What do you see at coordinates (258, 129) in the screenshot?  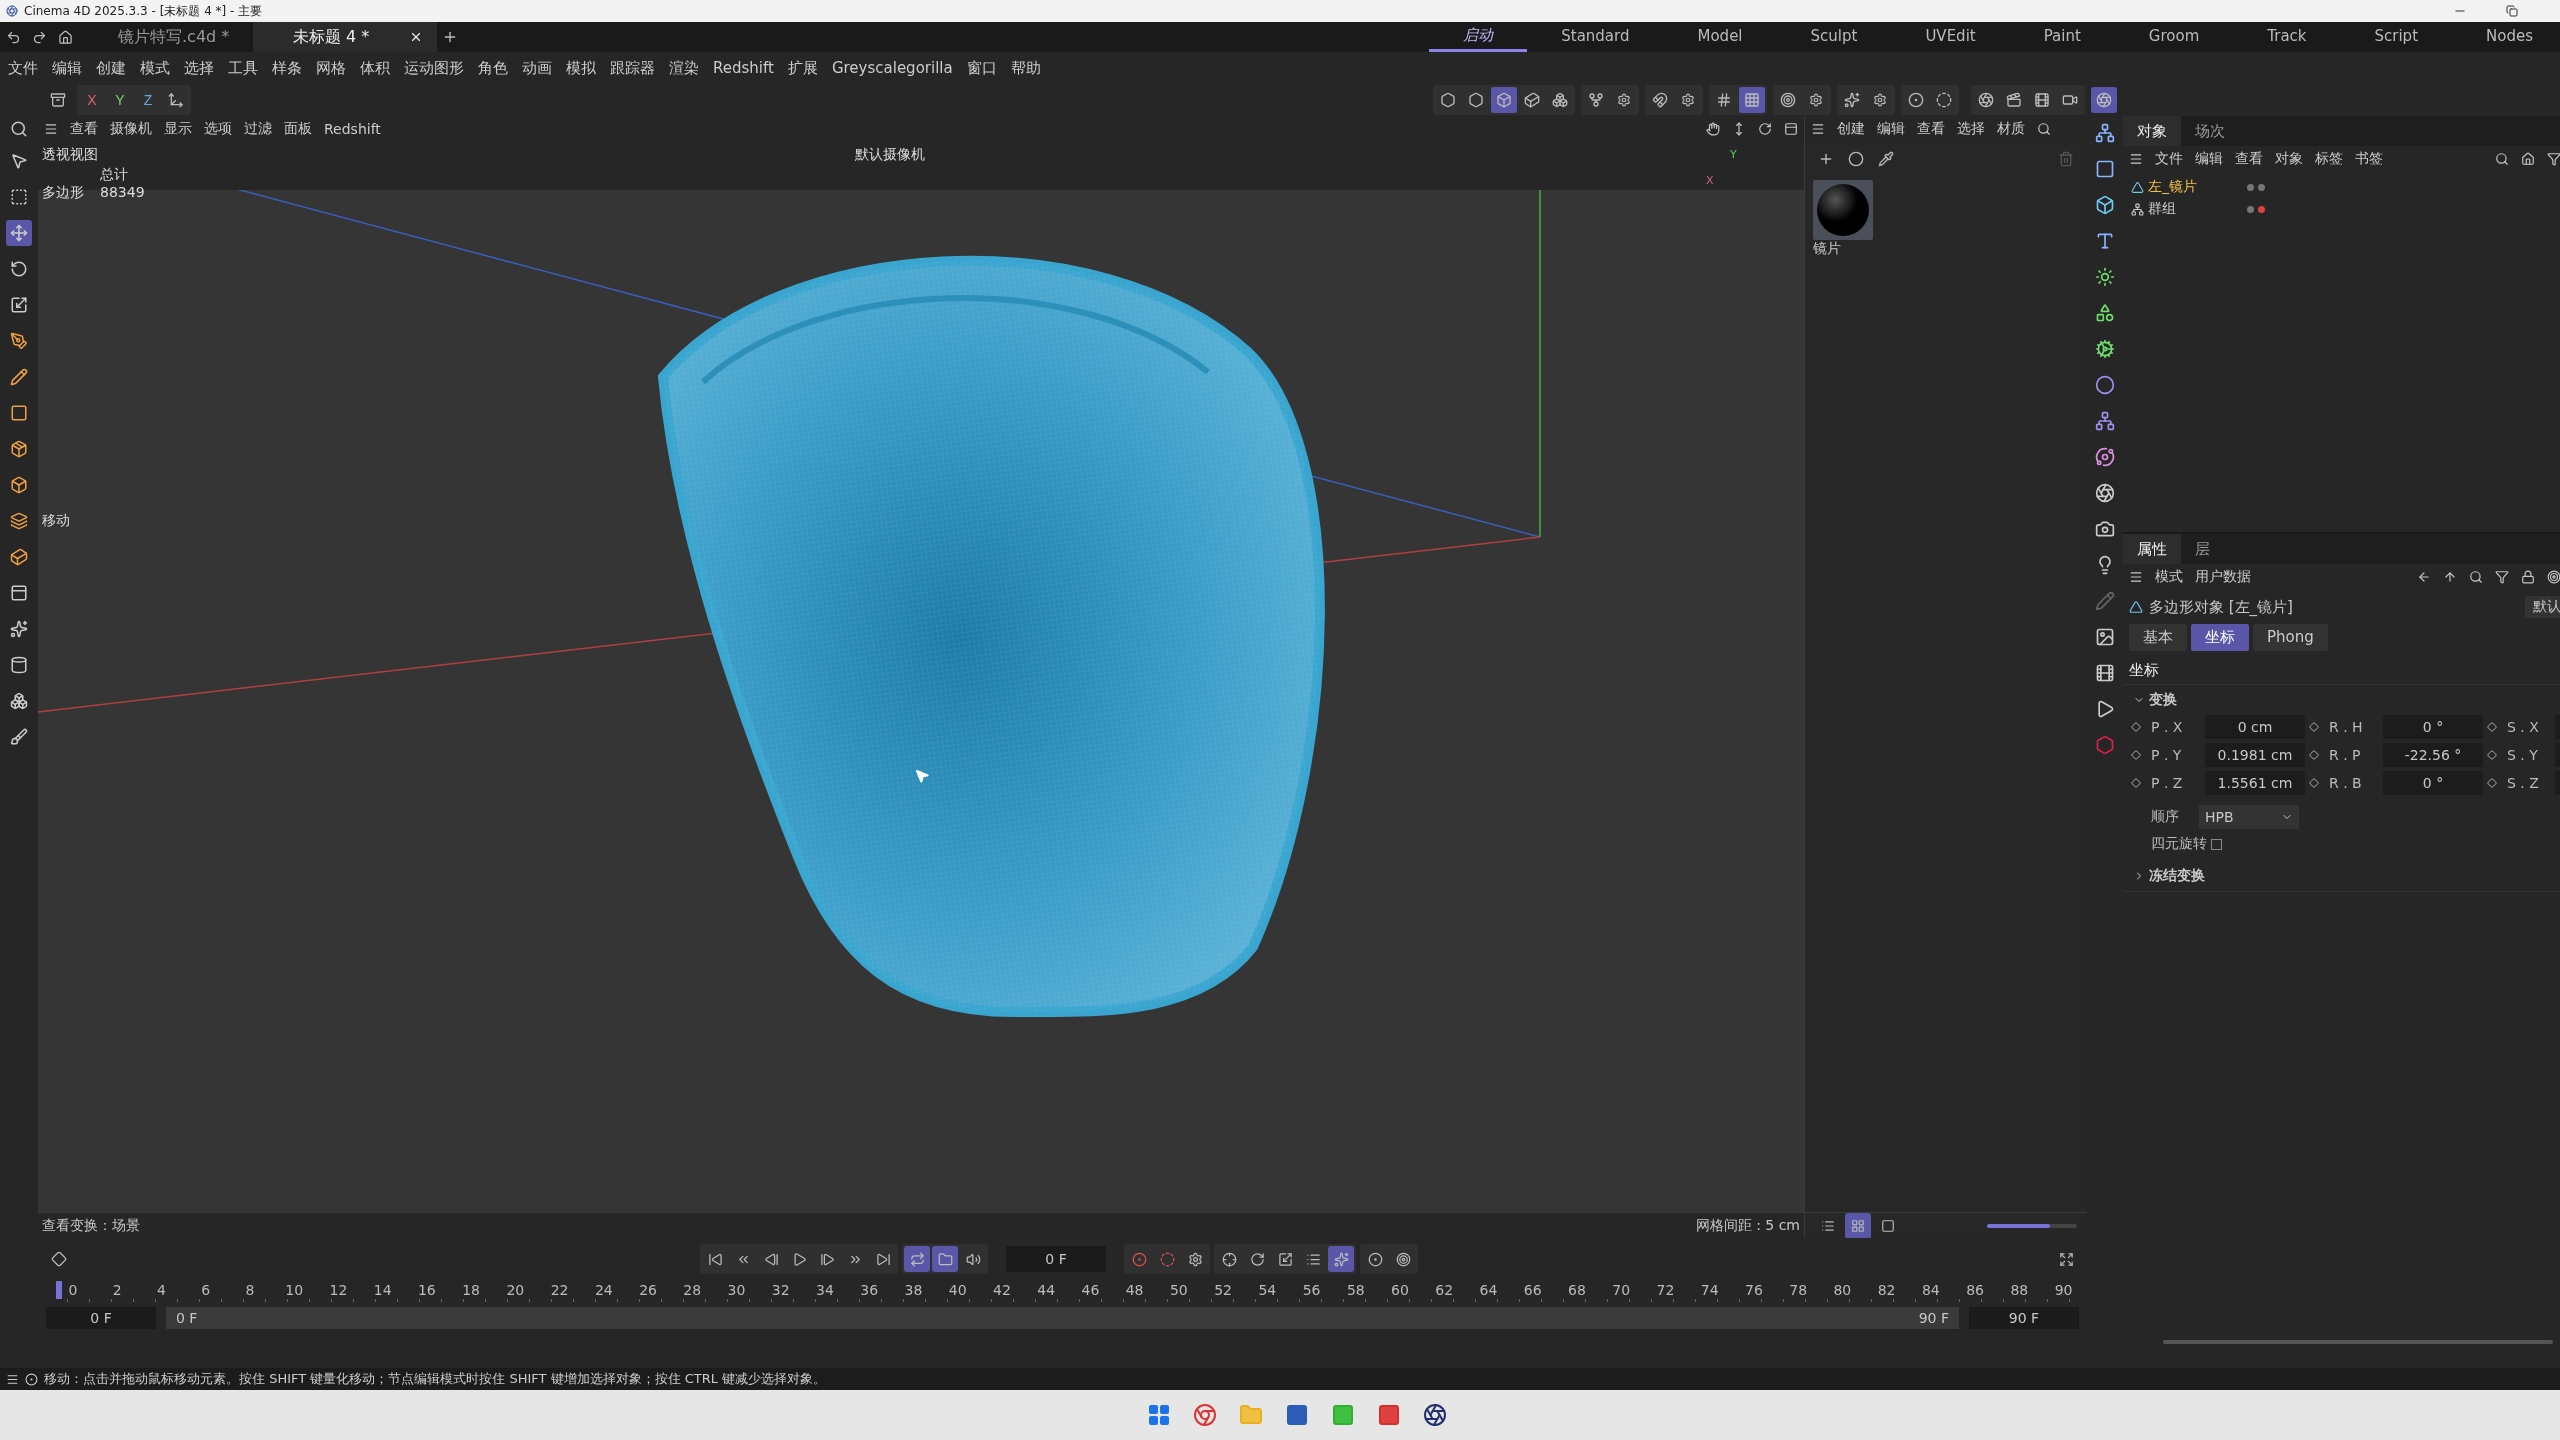 I see `viewport-menu-item: 过滤` at bounding box center [258, 129].